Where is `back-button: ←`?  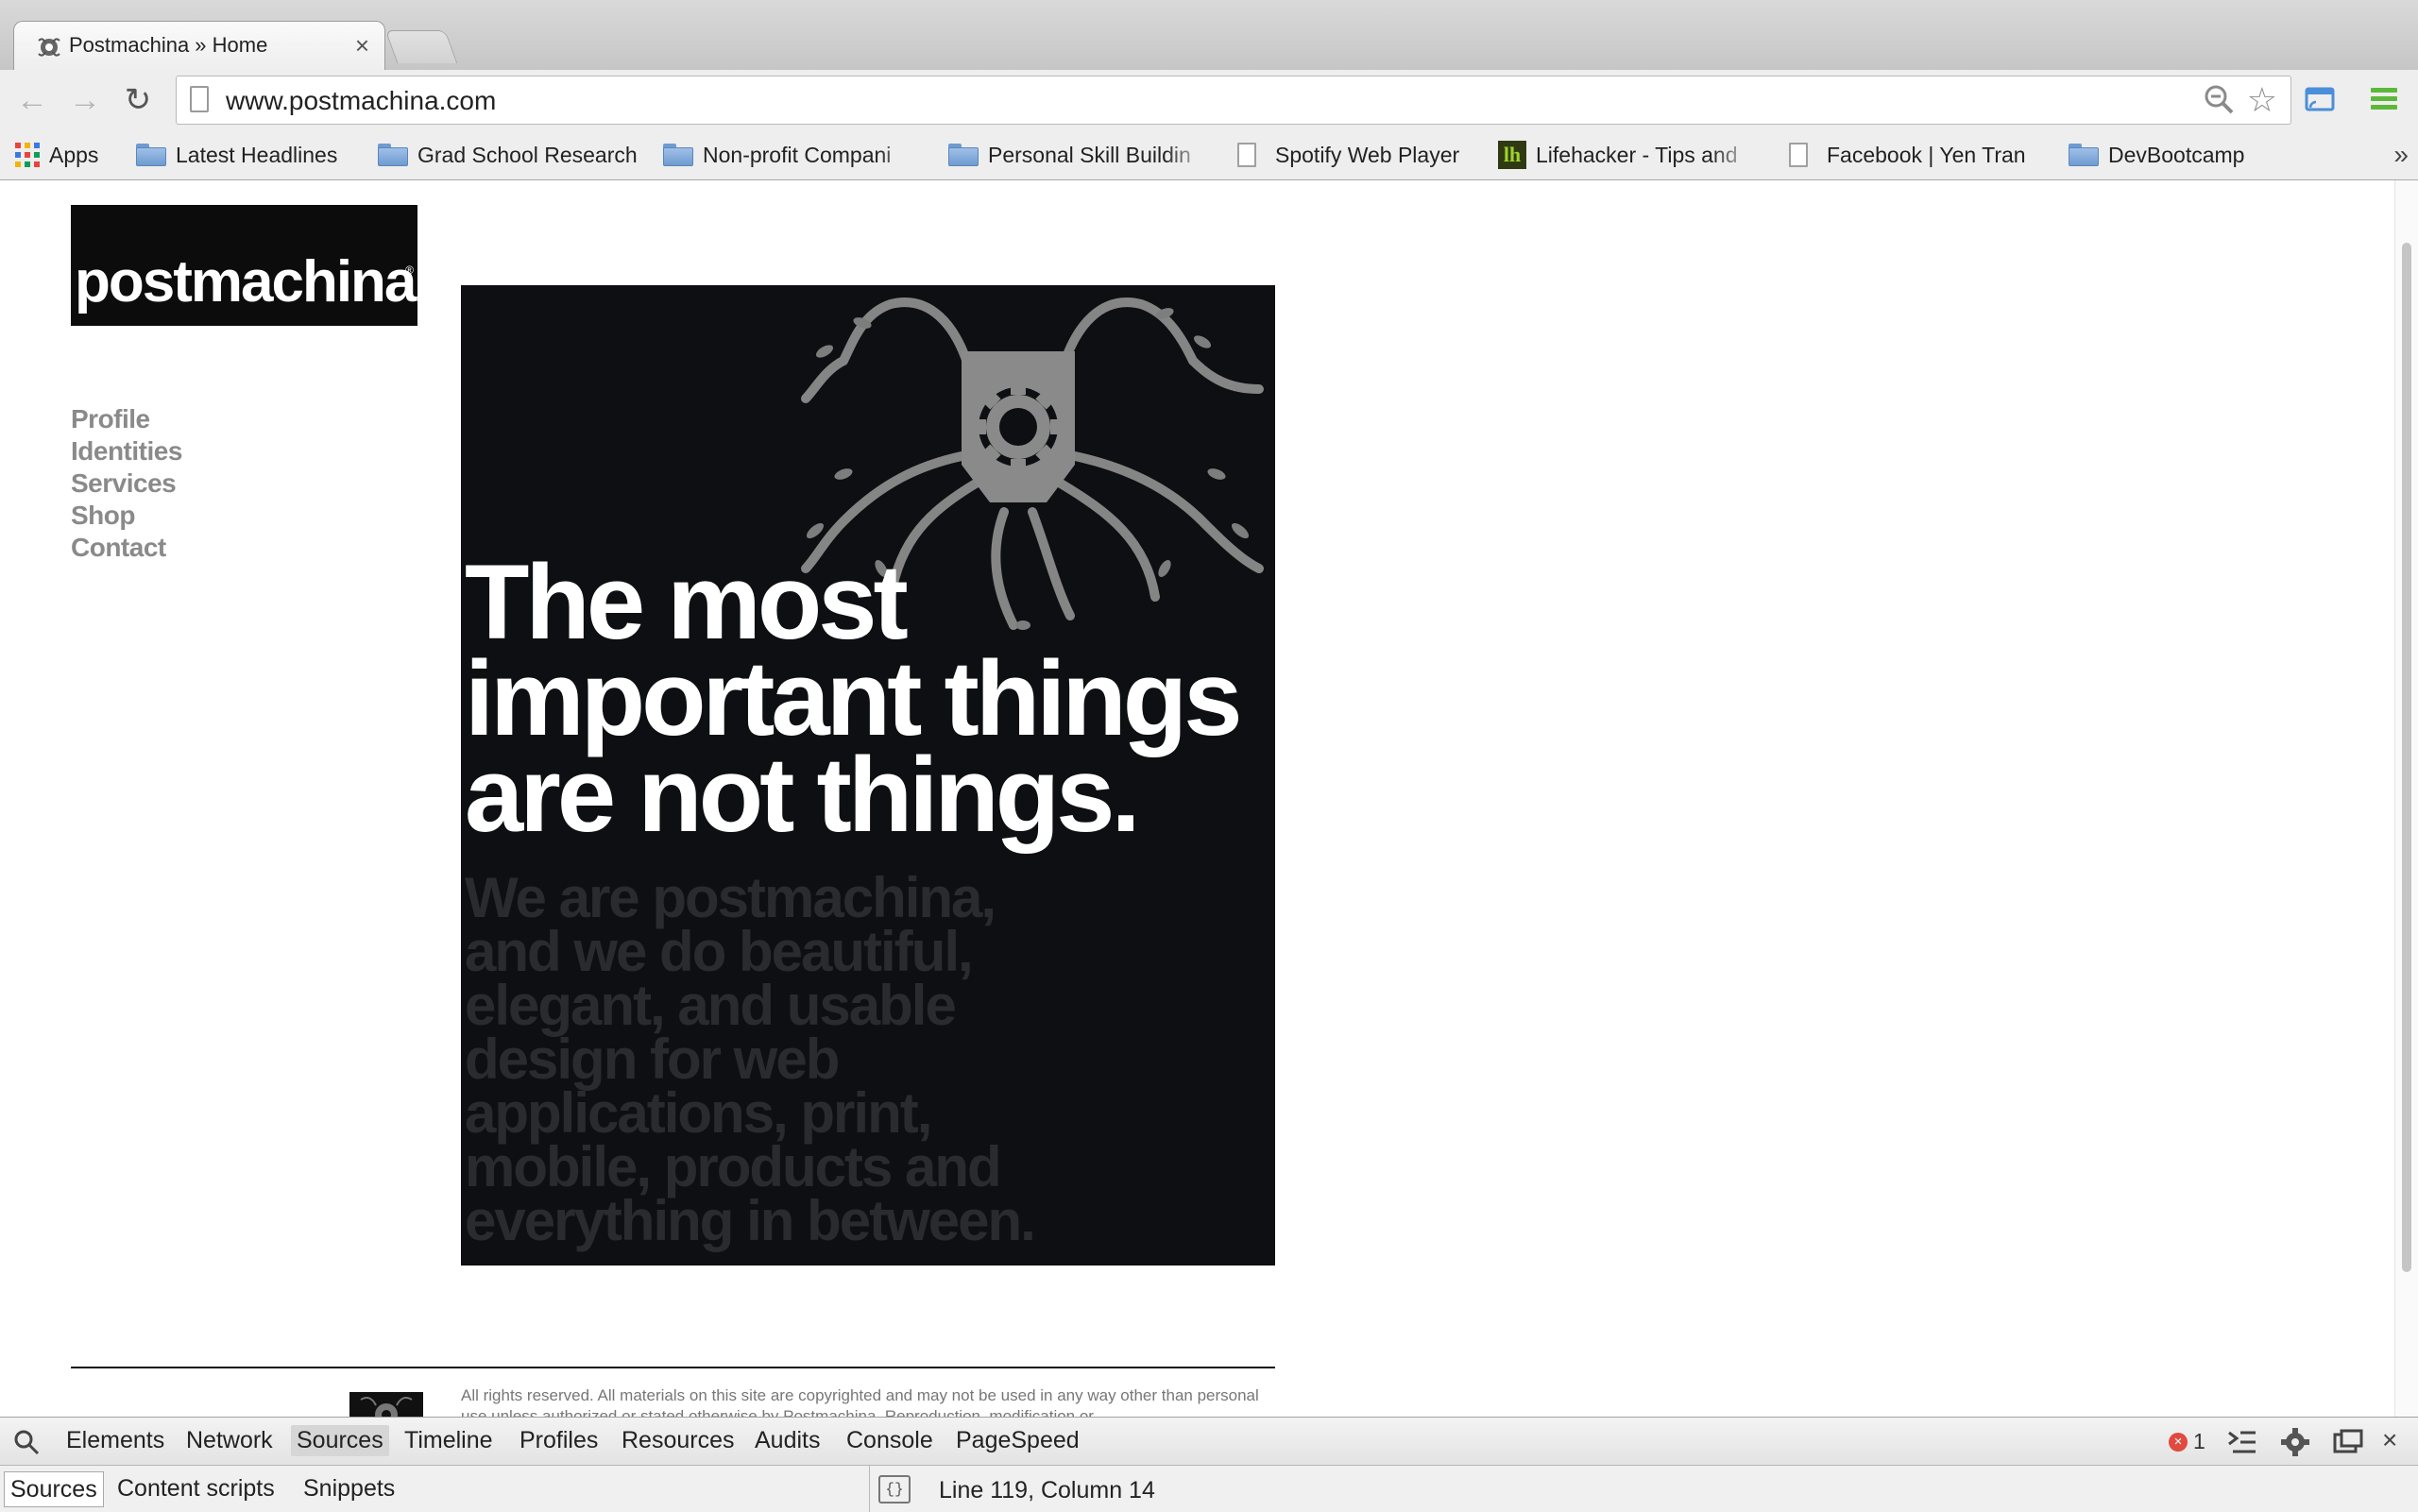 back-button: ← is located at coordinates (32, 100).